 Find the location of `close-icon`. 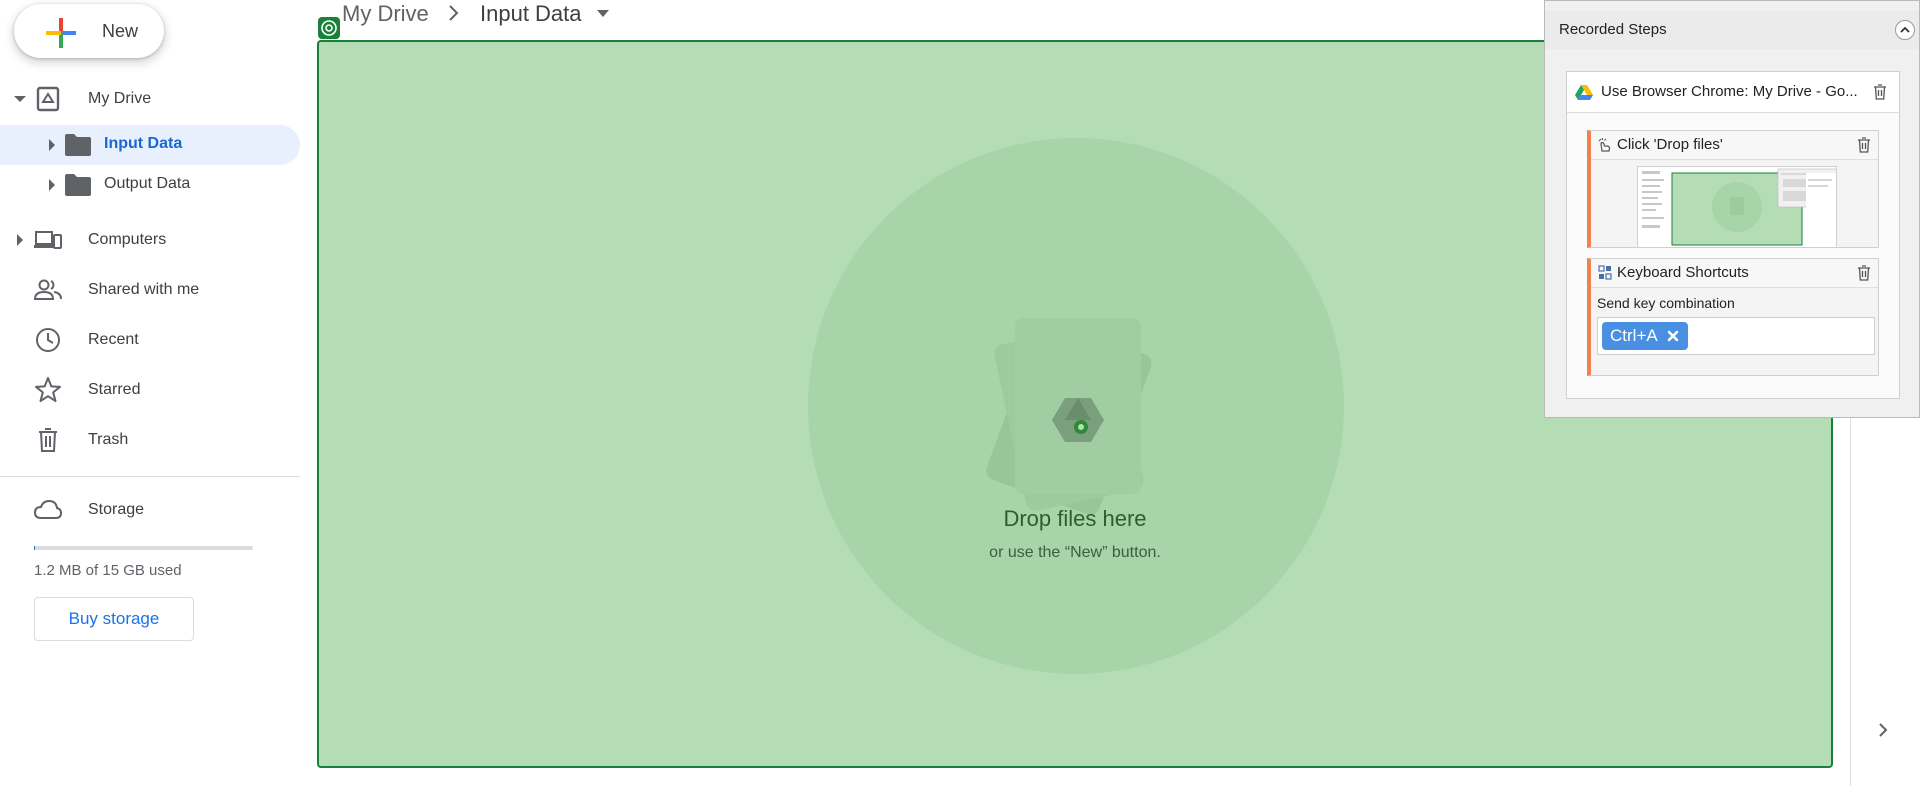

close-icon is located at coordinates (1673, 336).